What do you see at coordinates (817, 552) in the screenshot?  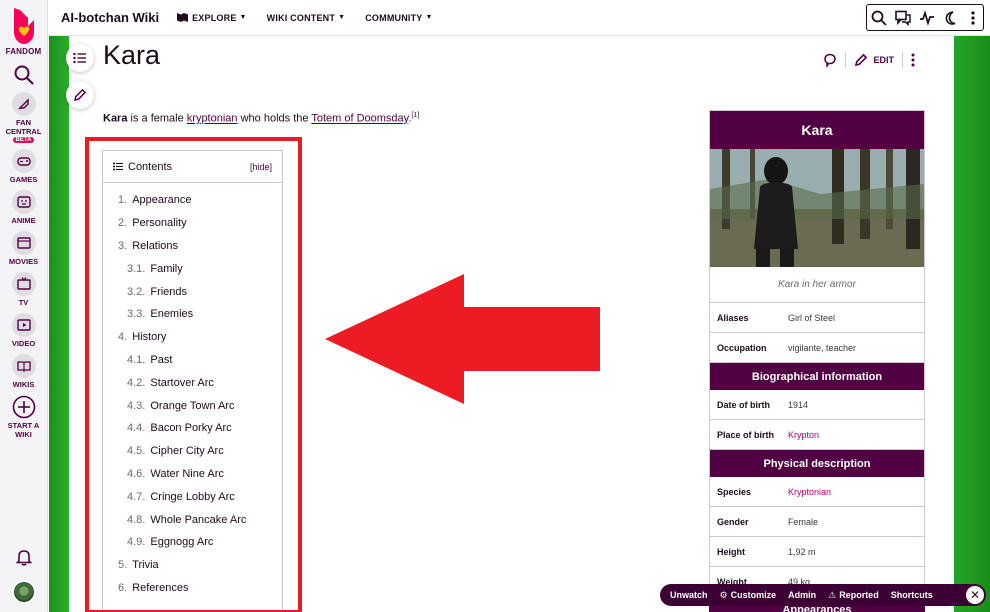 I see `infobox-row: Height 1,92 m` at bounding box center [817, 552].